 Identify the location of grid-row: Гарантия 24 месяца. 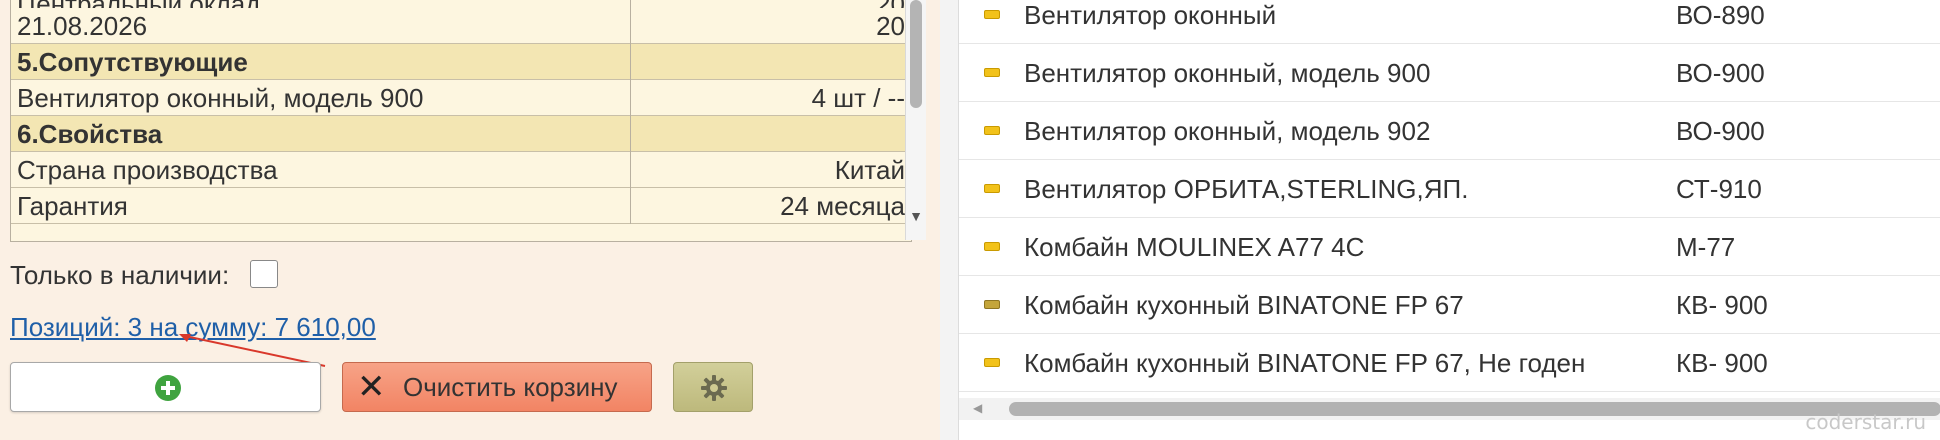
(461, 206).